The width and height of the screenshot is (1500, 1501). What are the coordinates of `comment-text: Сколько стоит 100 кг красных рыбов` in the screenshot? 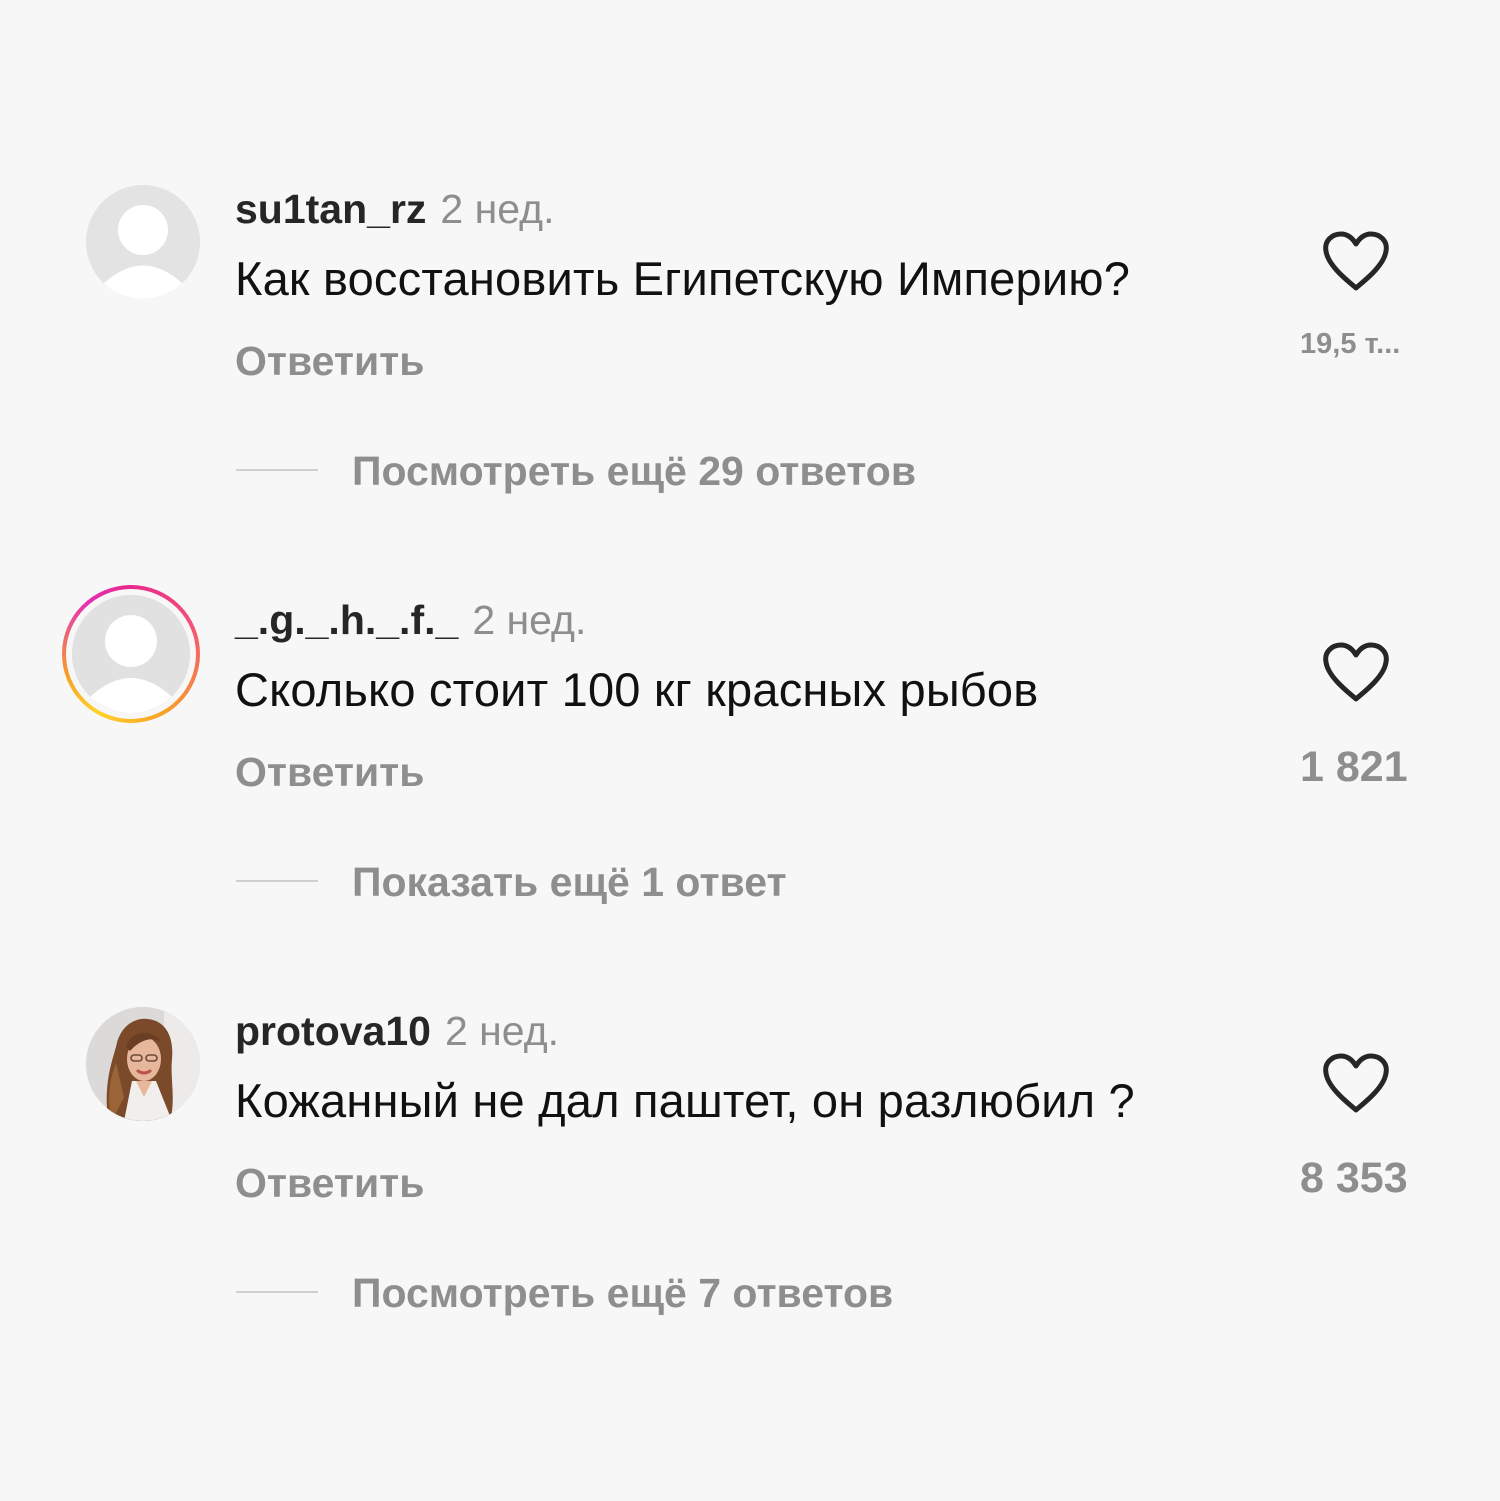 It's located at (637, 689).